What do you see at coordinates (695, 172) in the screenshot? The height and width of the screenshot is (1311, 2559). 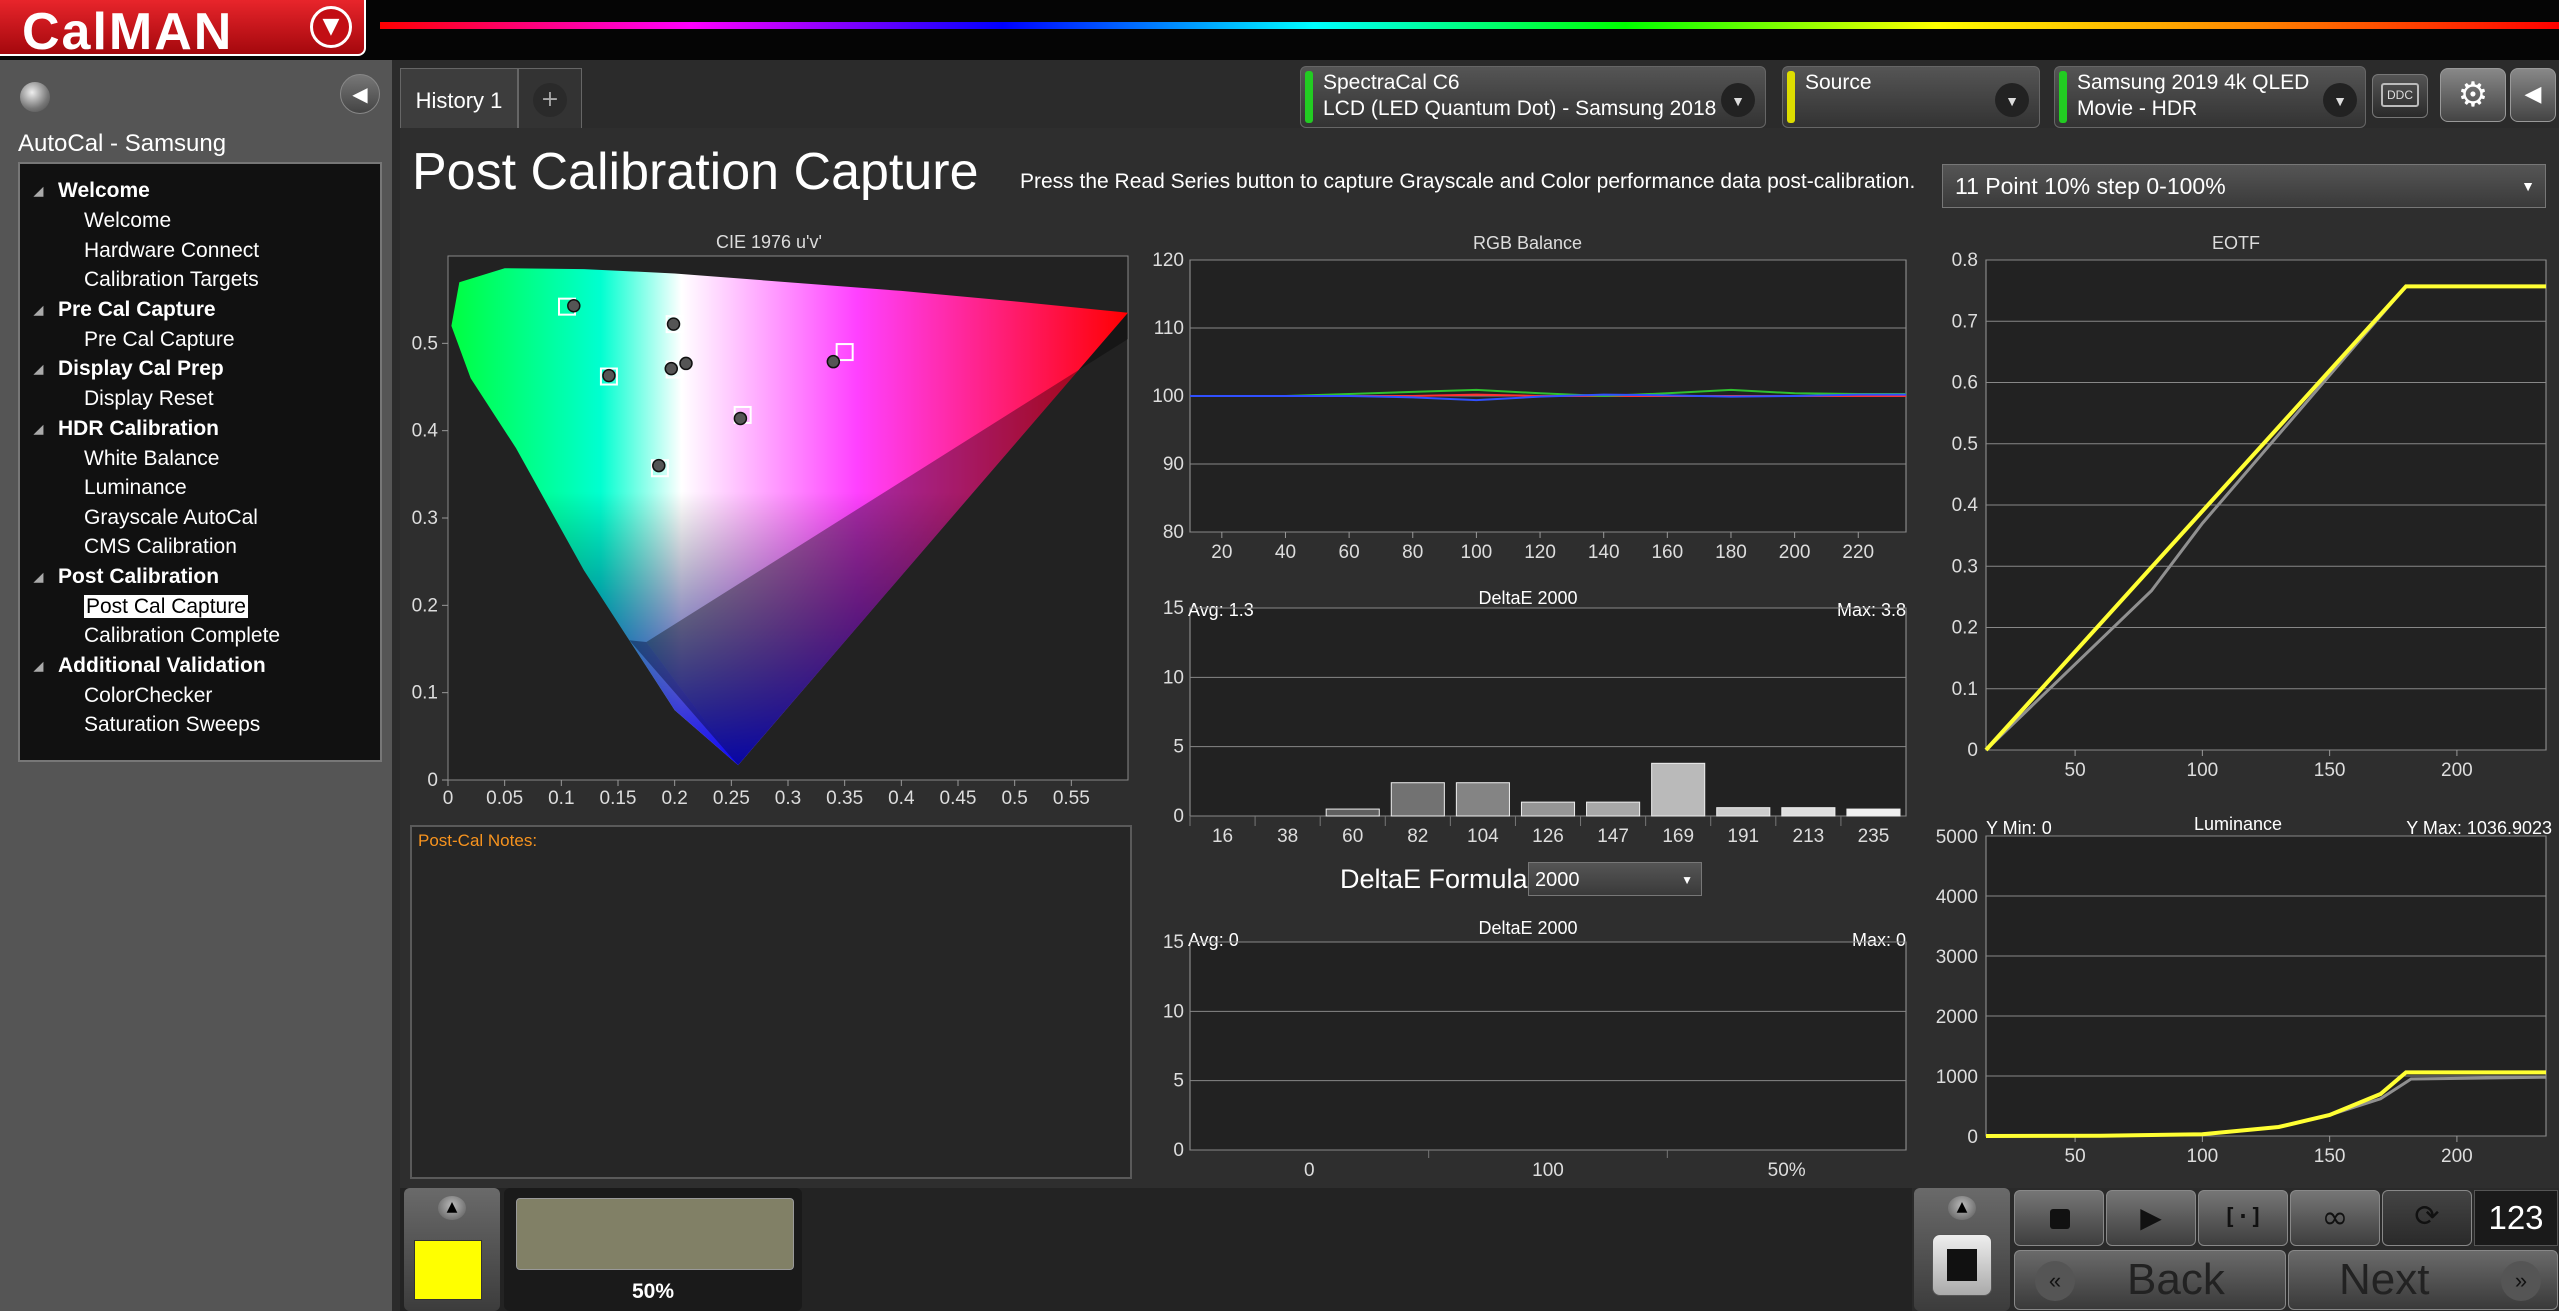 I see `page-title: Post Calibration Capture` at bounding box center [695, 172].